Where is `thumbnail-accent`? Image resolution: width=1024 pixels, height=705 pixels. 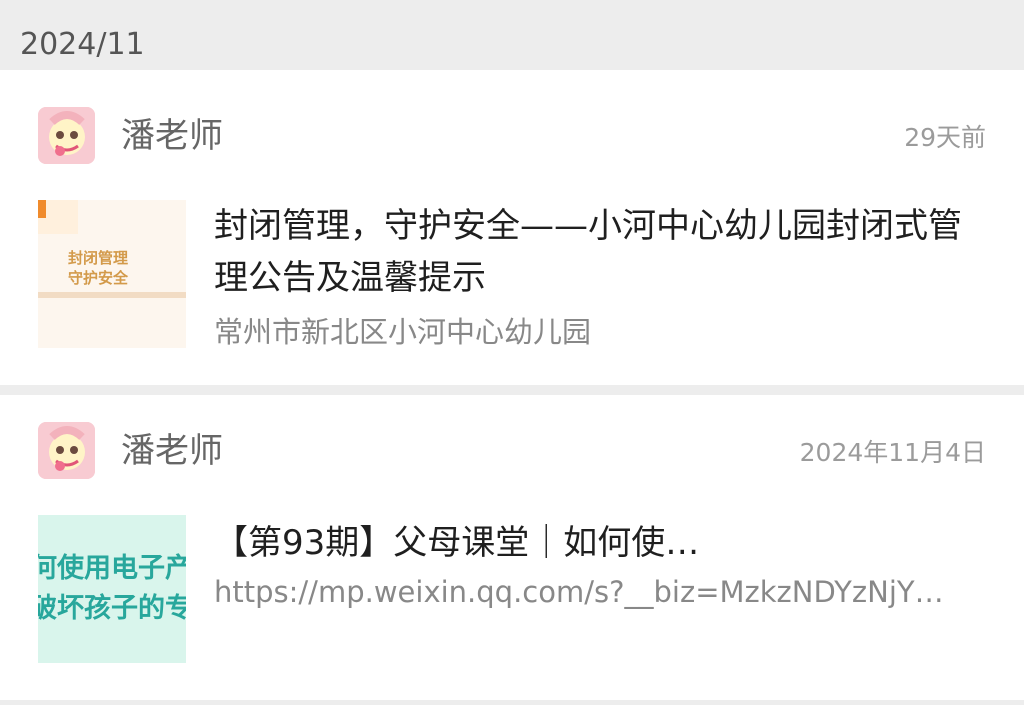
thumbnail-accent is located at coordinates (42, 209).